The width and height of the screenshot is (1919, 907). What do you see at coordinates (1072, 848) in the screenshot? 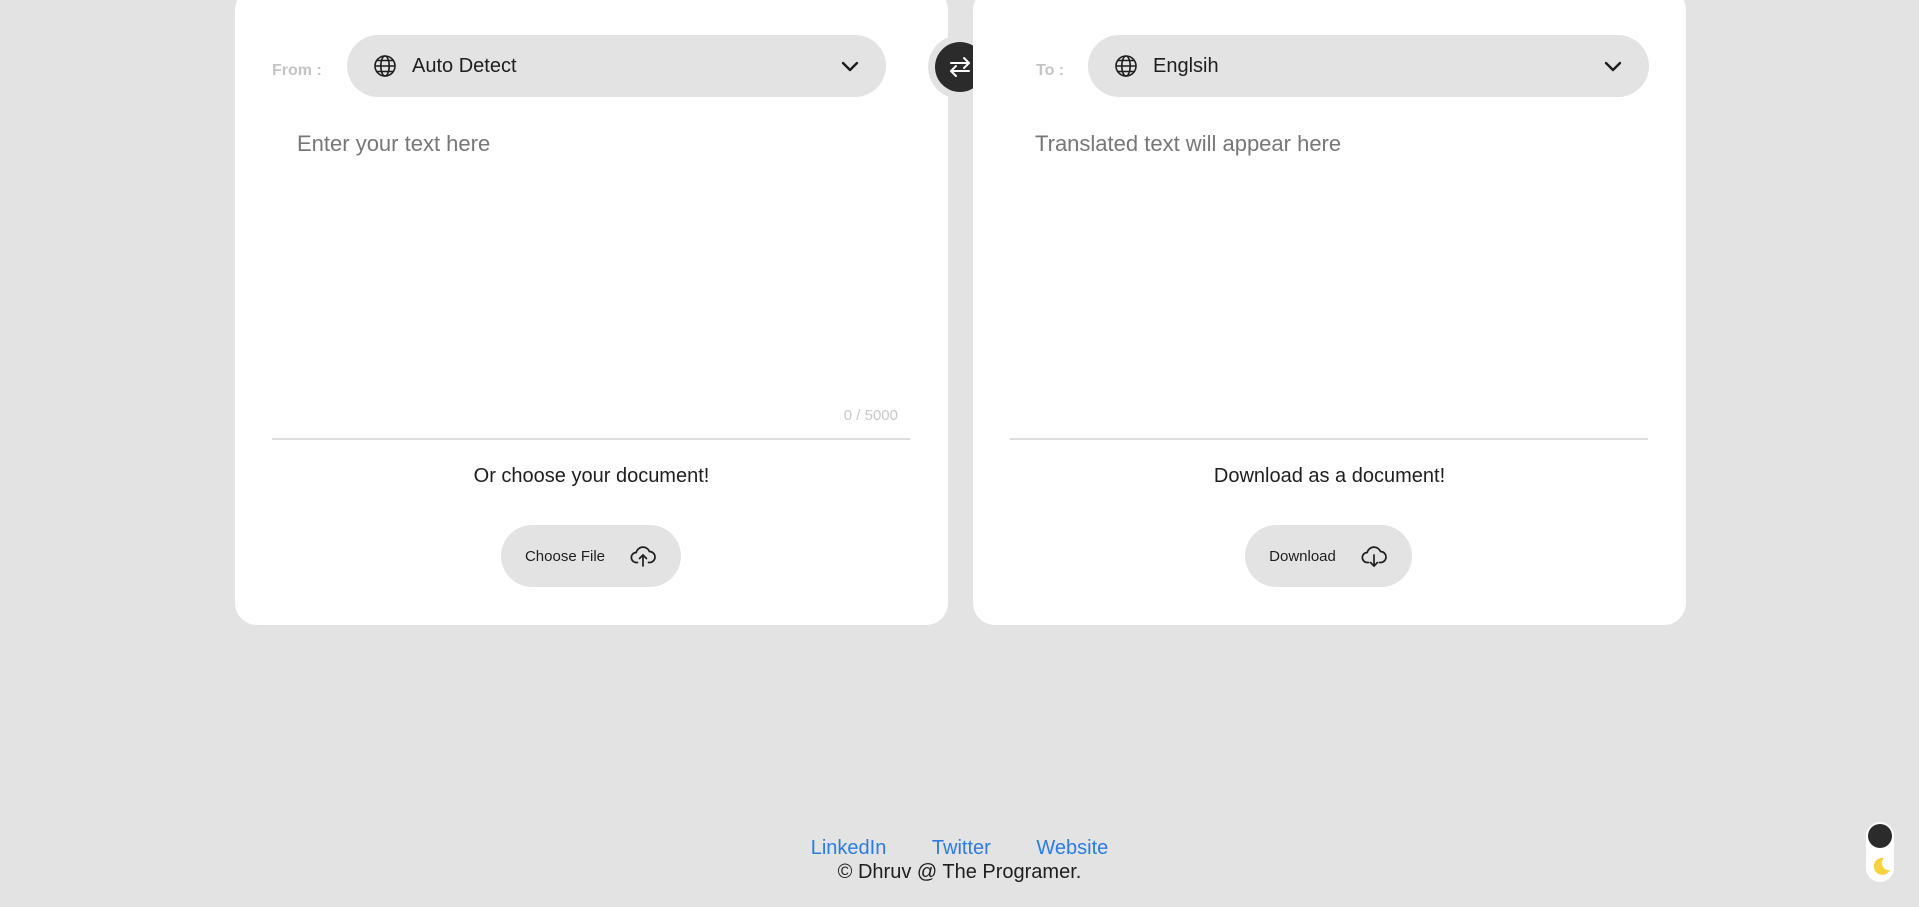
I see `website-link: Website` at bounding box center [1072, 848].